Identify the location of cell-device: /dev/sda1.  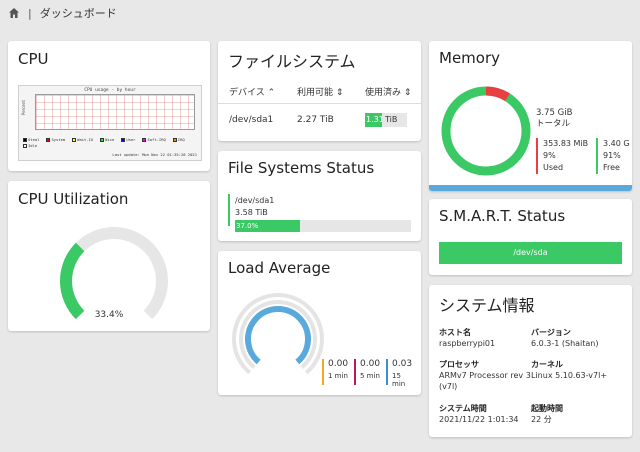
(251, 120).